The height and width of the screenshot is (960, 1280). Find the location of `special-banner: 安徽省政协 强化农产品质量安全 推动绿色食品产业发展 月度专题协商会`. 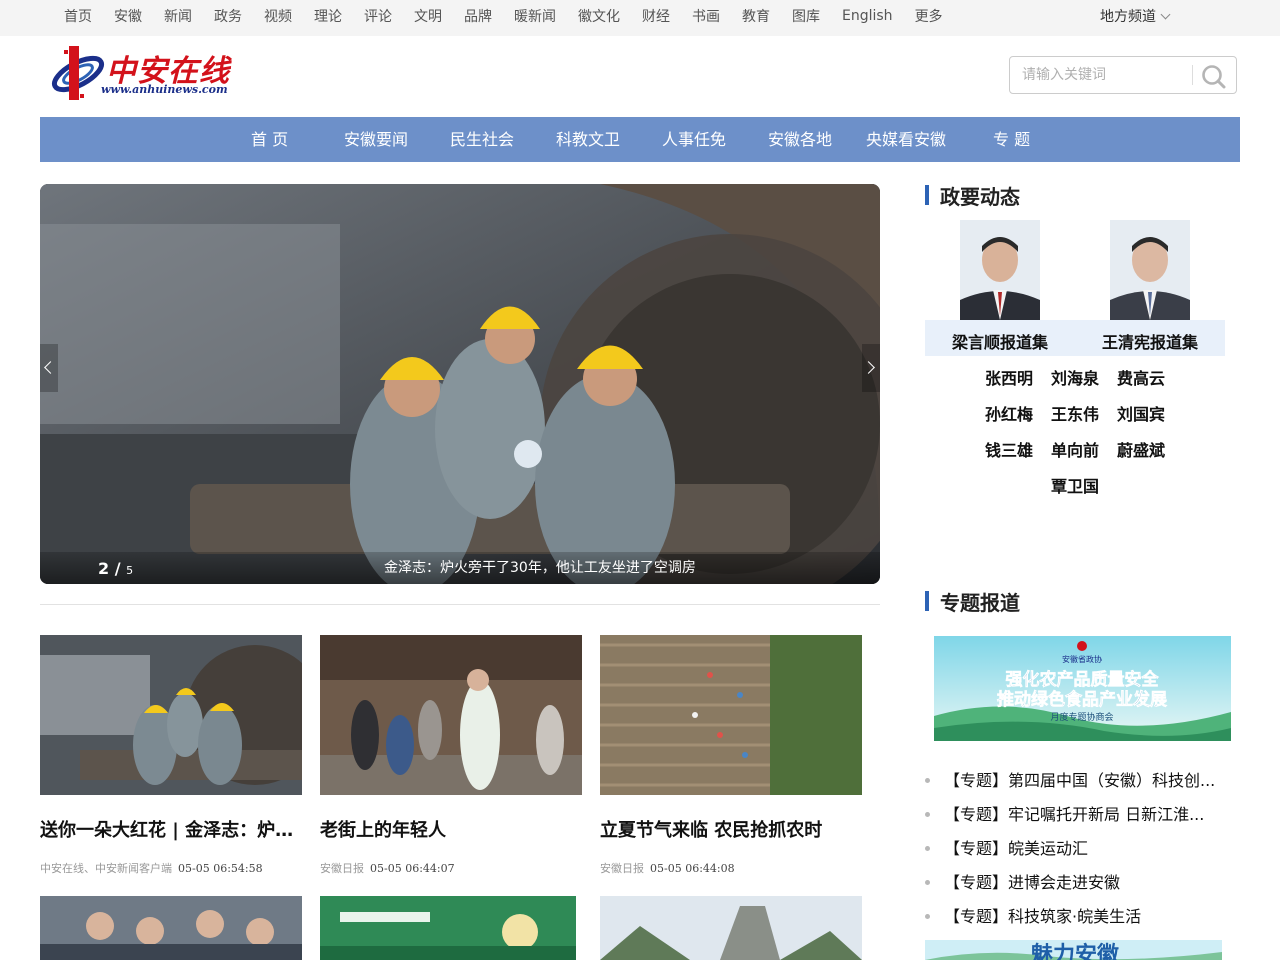

special-banner: 安徽省政协 强化农产品质量安全 推动绿色食品产业发展 月度专题协商会 is located at coordinates (1082, 688).